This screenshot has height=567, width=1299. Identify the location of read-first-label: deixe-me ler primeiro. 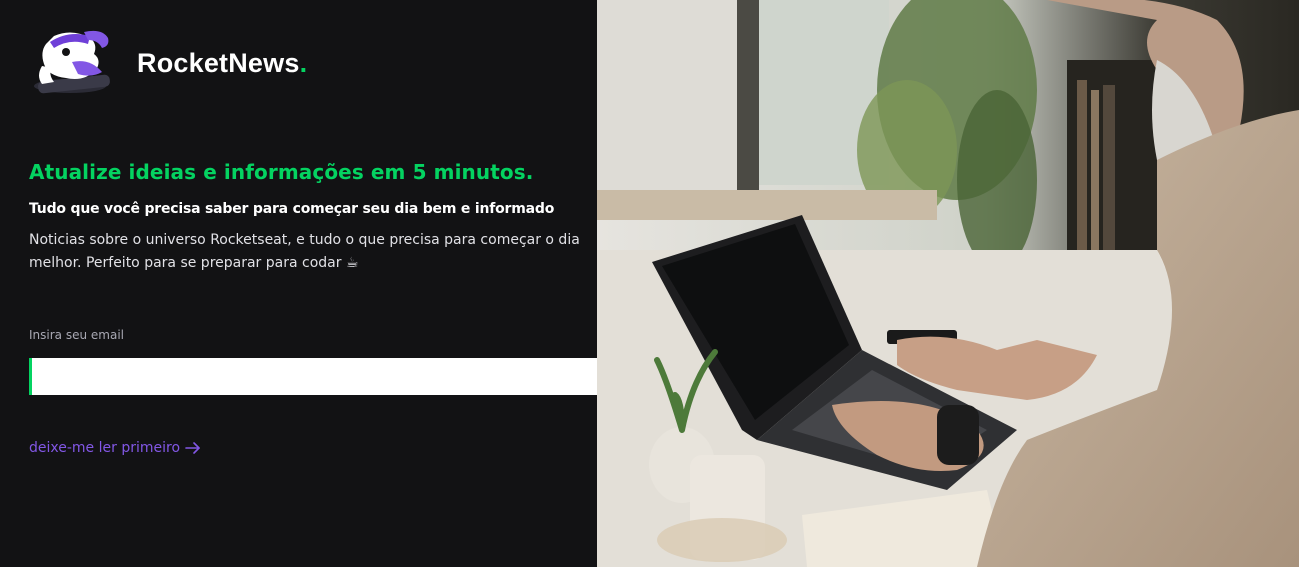
(105, 448).